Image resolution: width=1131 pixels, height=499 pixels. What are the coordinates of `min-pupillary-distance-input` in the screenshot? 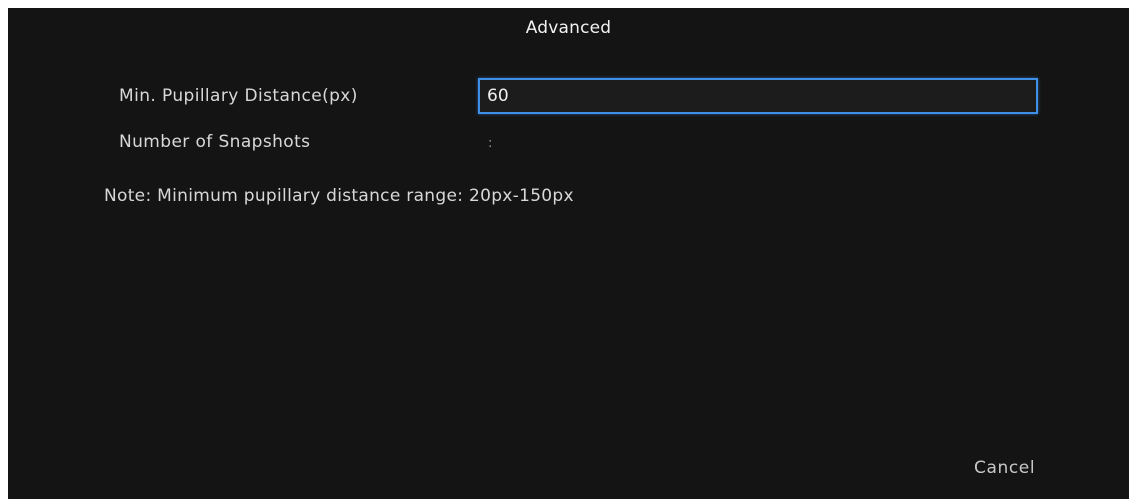 It's located at (758, 96).